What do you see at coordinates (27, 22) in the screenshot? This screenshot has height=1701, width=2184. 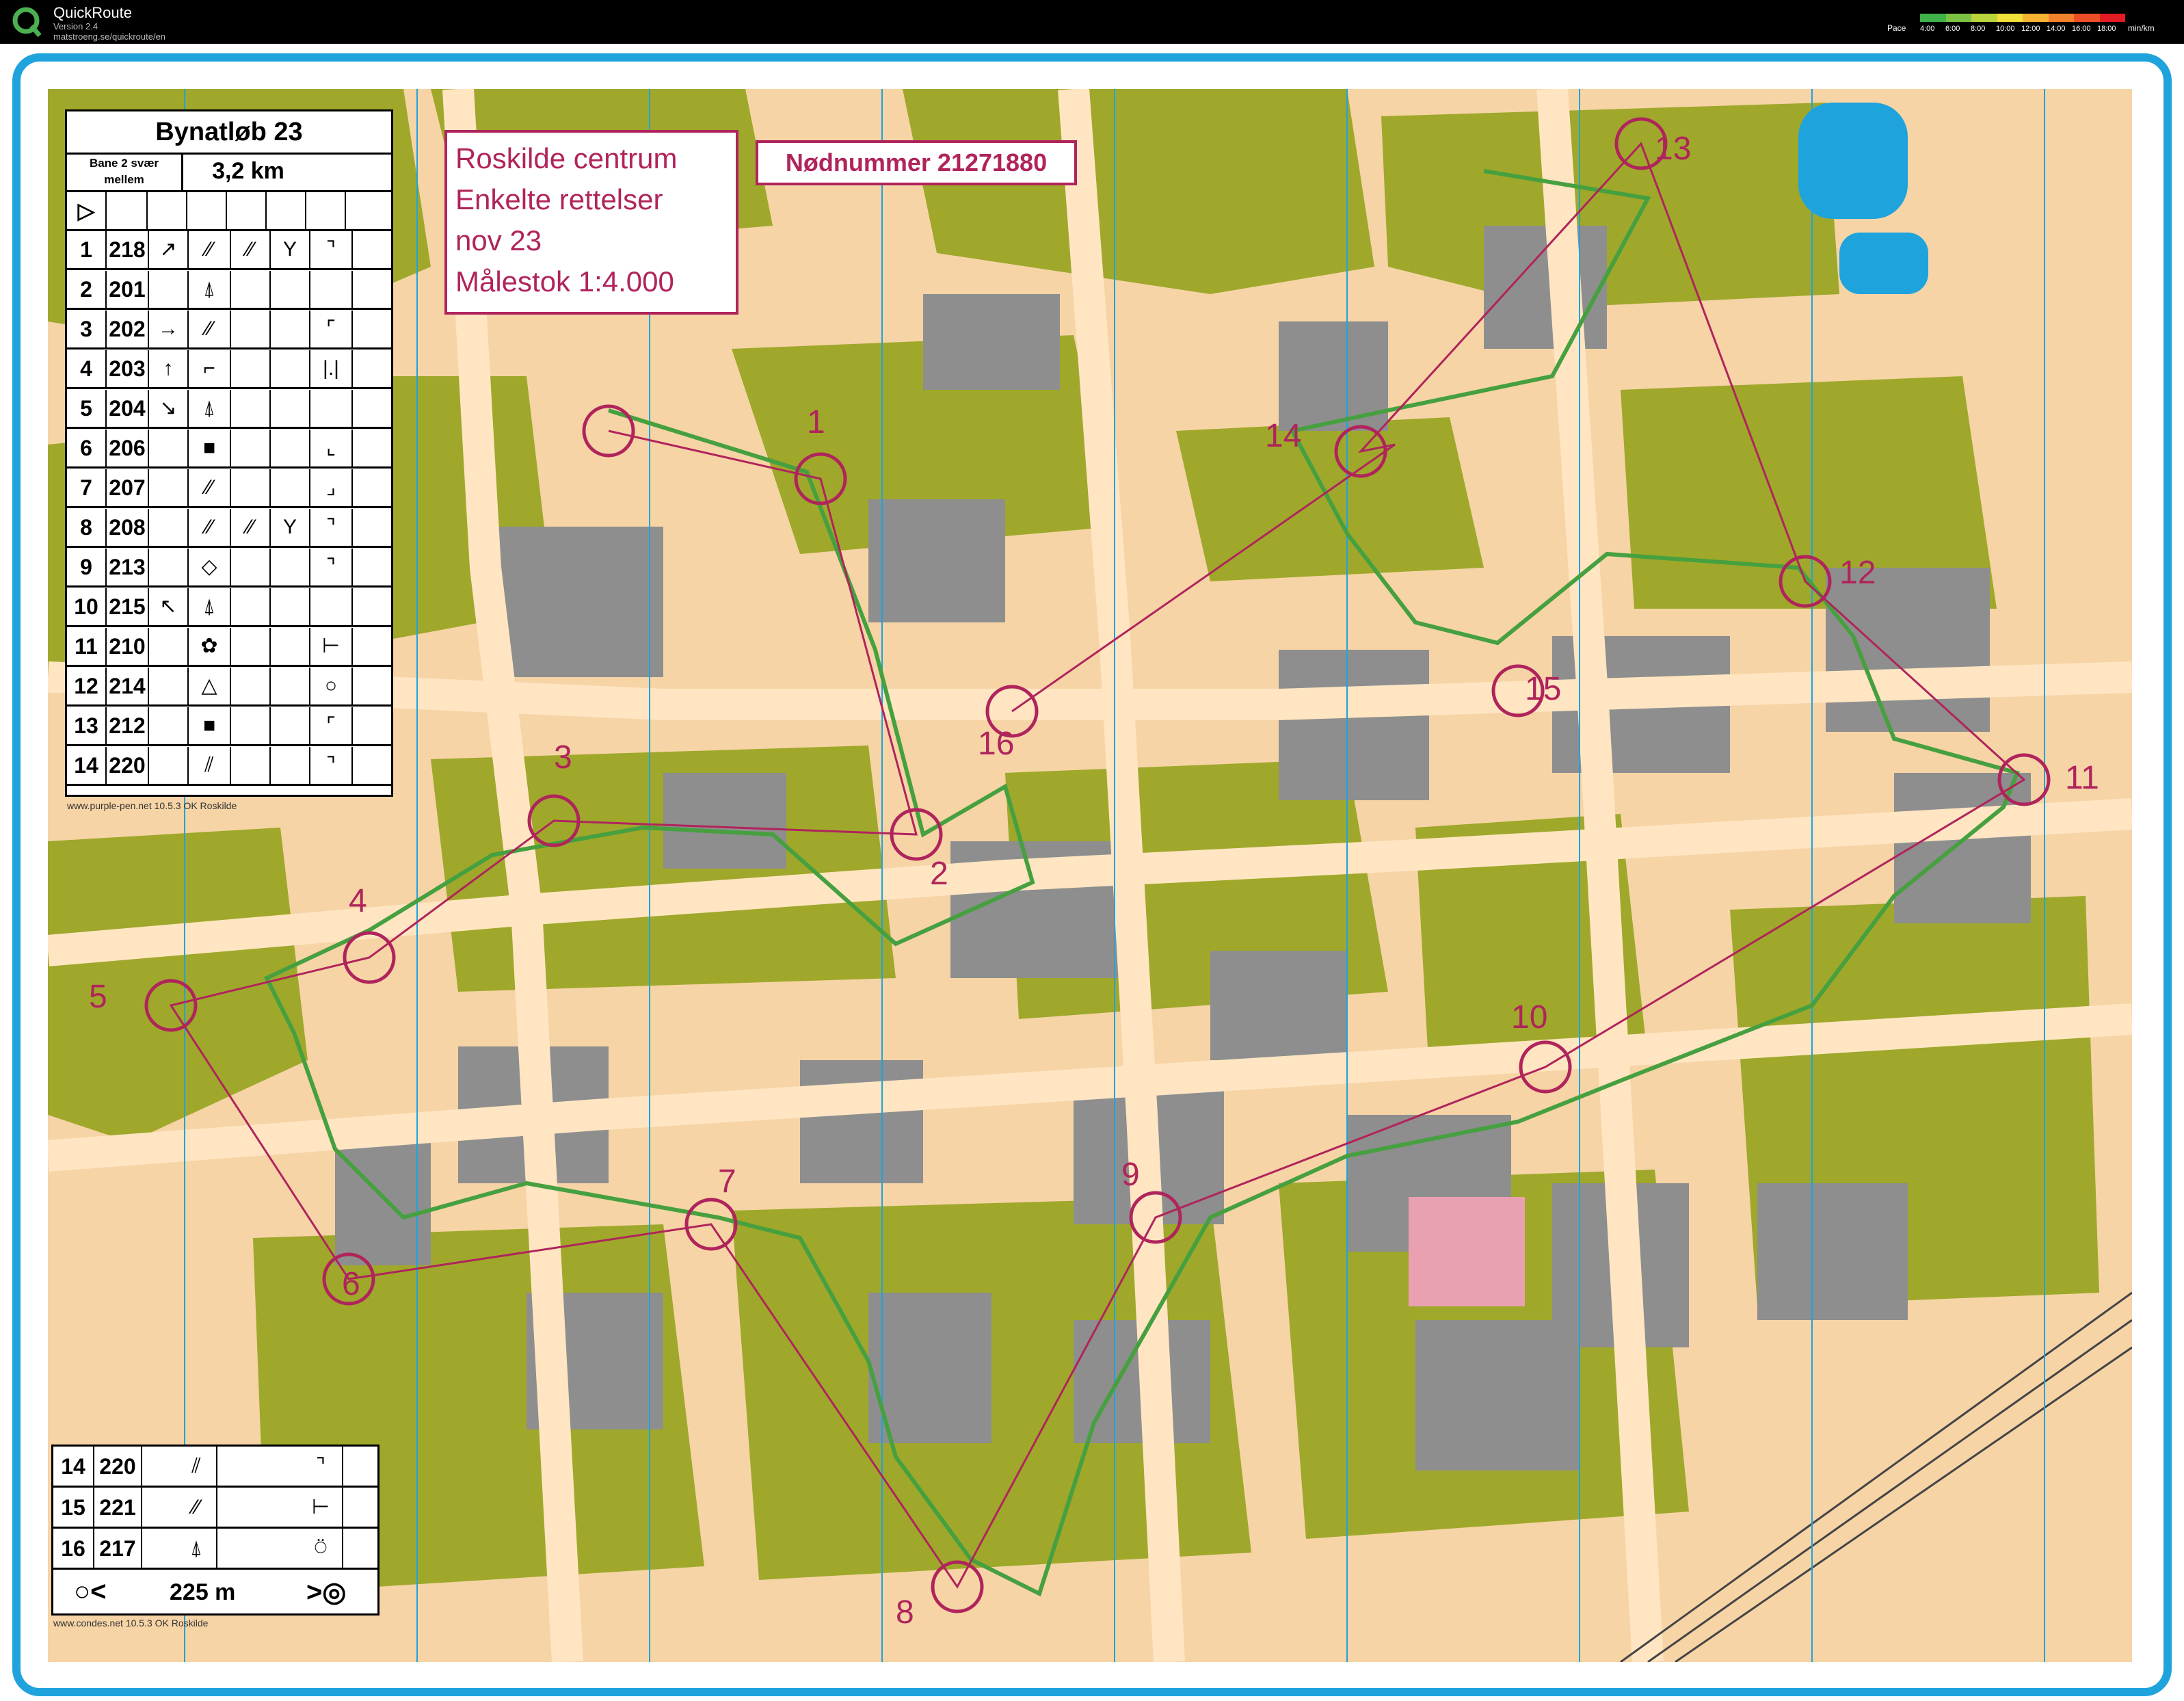 I see `quickroute-logo-icon` at bounding box center [27, 22].